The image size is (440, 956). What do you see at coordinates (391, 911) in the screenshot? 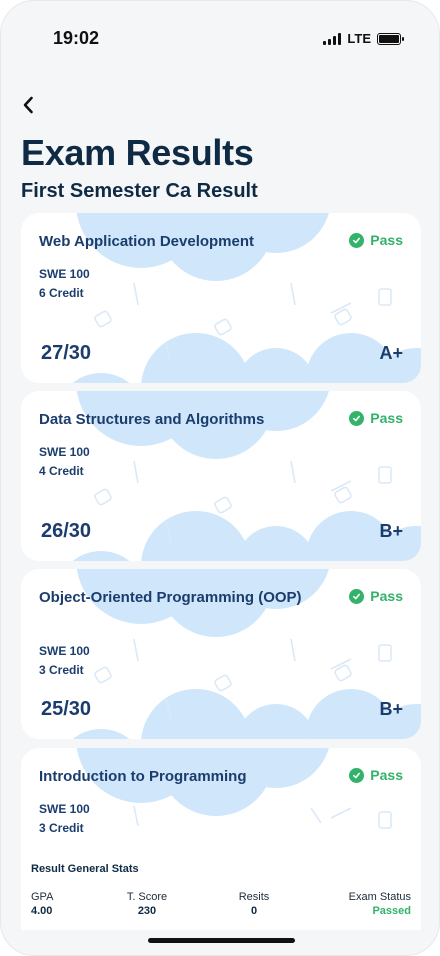
I see `exam-status-value: Passed` at bounding box center [391, 911].